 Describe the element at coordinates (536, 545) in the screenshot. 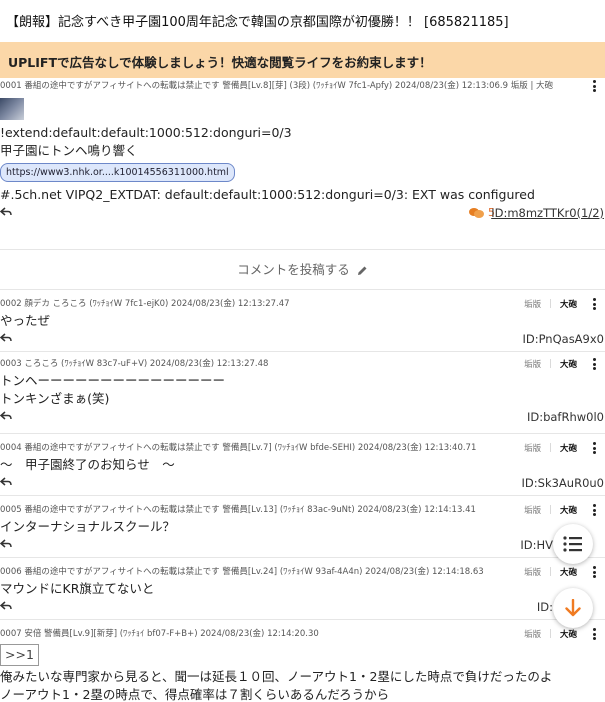

I see `post-id: ID:HV` at that location.